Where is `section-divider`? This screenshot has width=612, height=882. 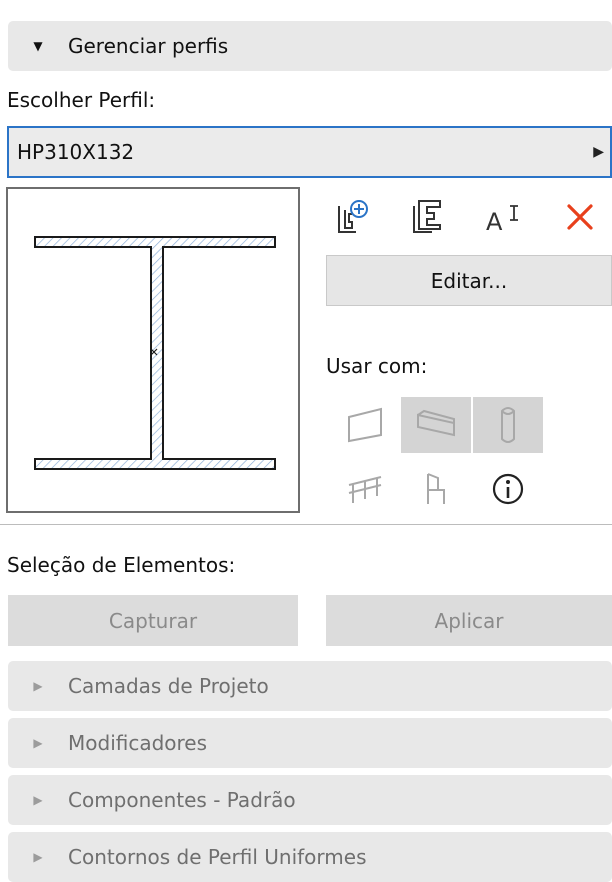
section-divider is located at coordinates (306, 524).